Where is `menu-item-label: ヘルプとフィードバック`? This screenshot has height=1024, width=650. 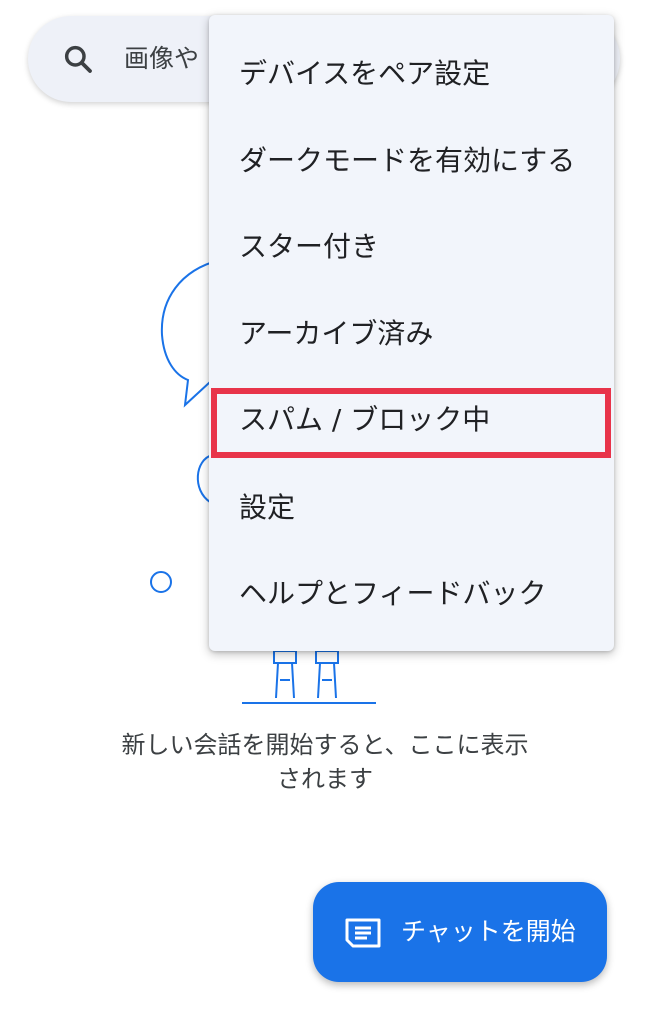
menu-item-label: ヘルプとフィードバック is located at coordinates (393, 593).